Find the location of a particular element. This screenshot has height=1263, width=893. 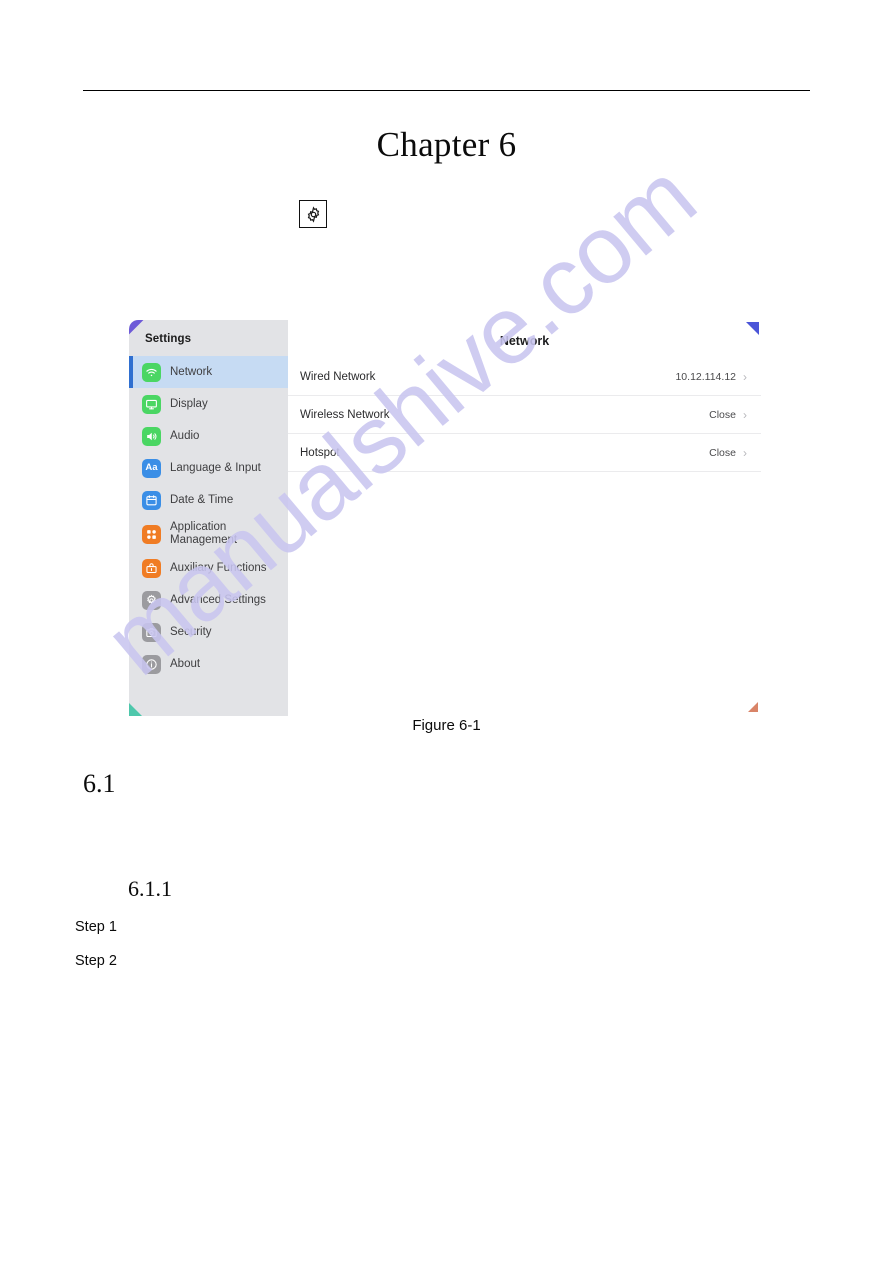

row-label: Wired Network is located at coordinates (338, 376).